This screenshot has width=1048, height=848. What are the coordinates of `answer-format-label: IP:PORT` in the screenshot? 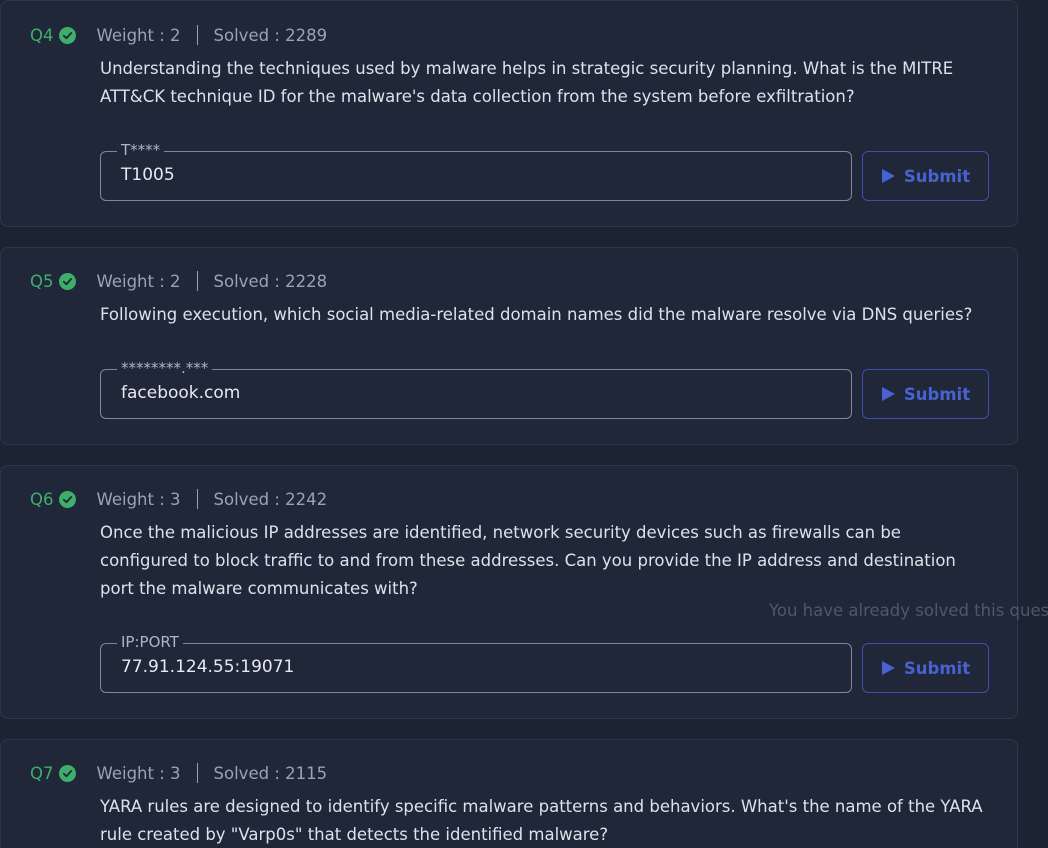 It's located at (150, 642).